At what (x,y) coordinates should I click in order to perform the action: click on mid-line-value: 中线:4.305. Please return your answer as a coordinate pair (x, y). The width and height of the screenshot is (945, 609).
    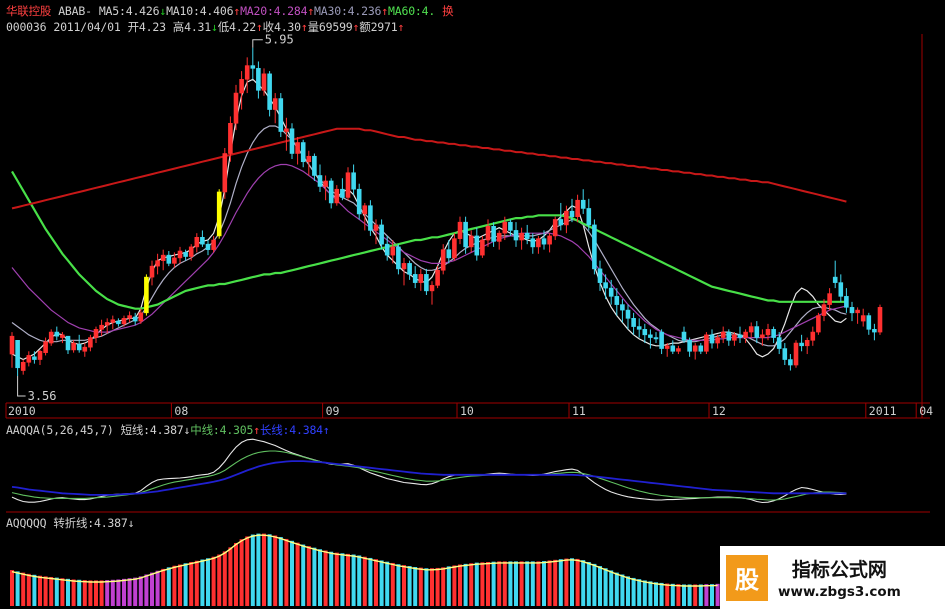
    Looking at the image, I should click on (222, 430).